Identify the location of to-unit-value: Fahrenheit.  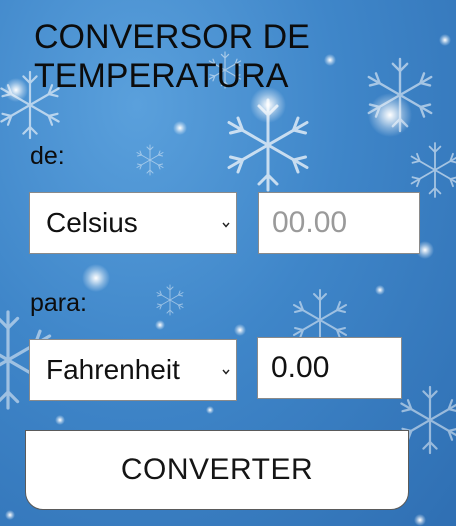
(113, 369).